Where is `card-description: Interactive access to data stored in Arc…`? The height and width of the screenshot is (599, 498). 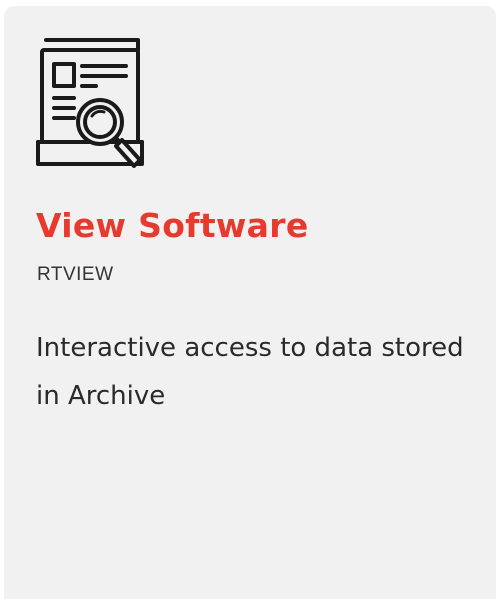 card-description: Interactive access to data stored in Arc… is located at coordinates (250, 372).